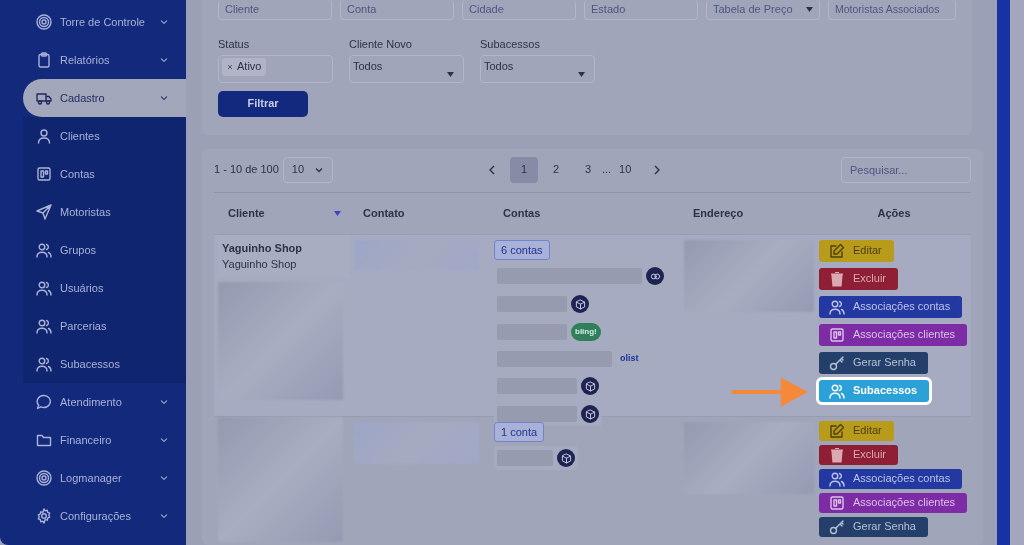 The width and height of the screenshot is (1024, 545). Describe the element at coordinates (894, 213) in the screenshot. I see `column-header: Ações` at that location.